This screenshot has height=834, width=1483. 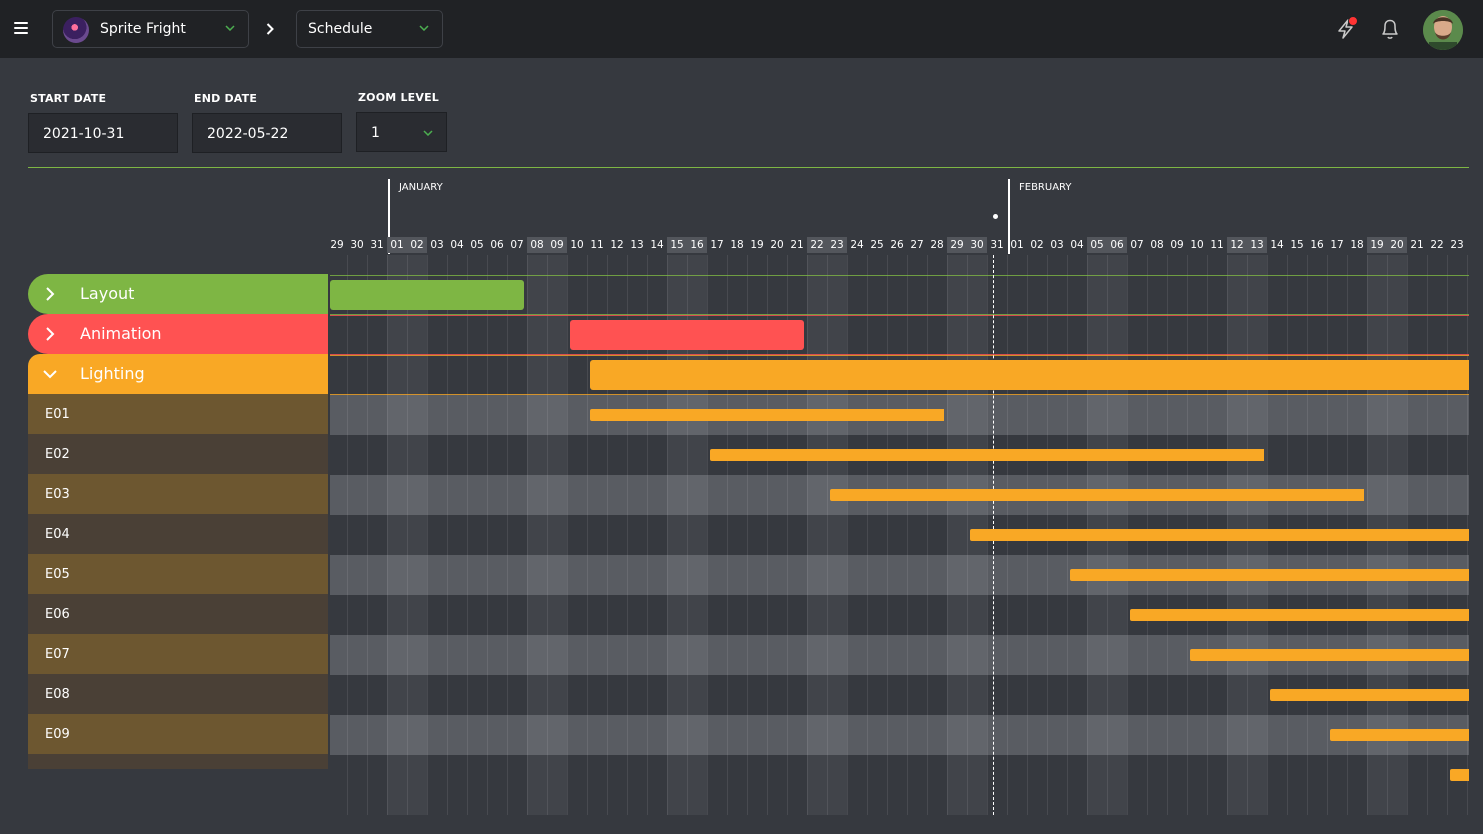 I want to click on section-divider, so click(x=748, y=167).